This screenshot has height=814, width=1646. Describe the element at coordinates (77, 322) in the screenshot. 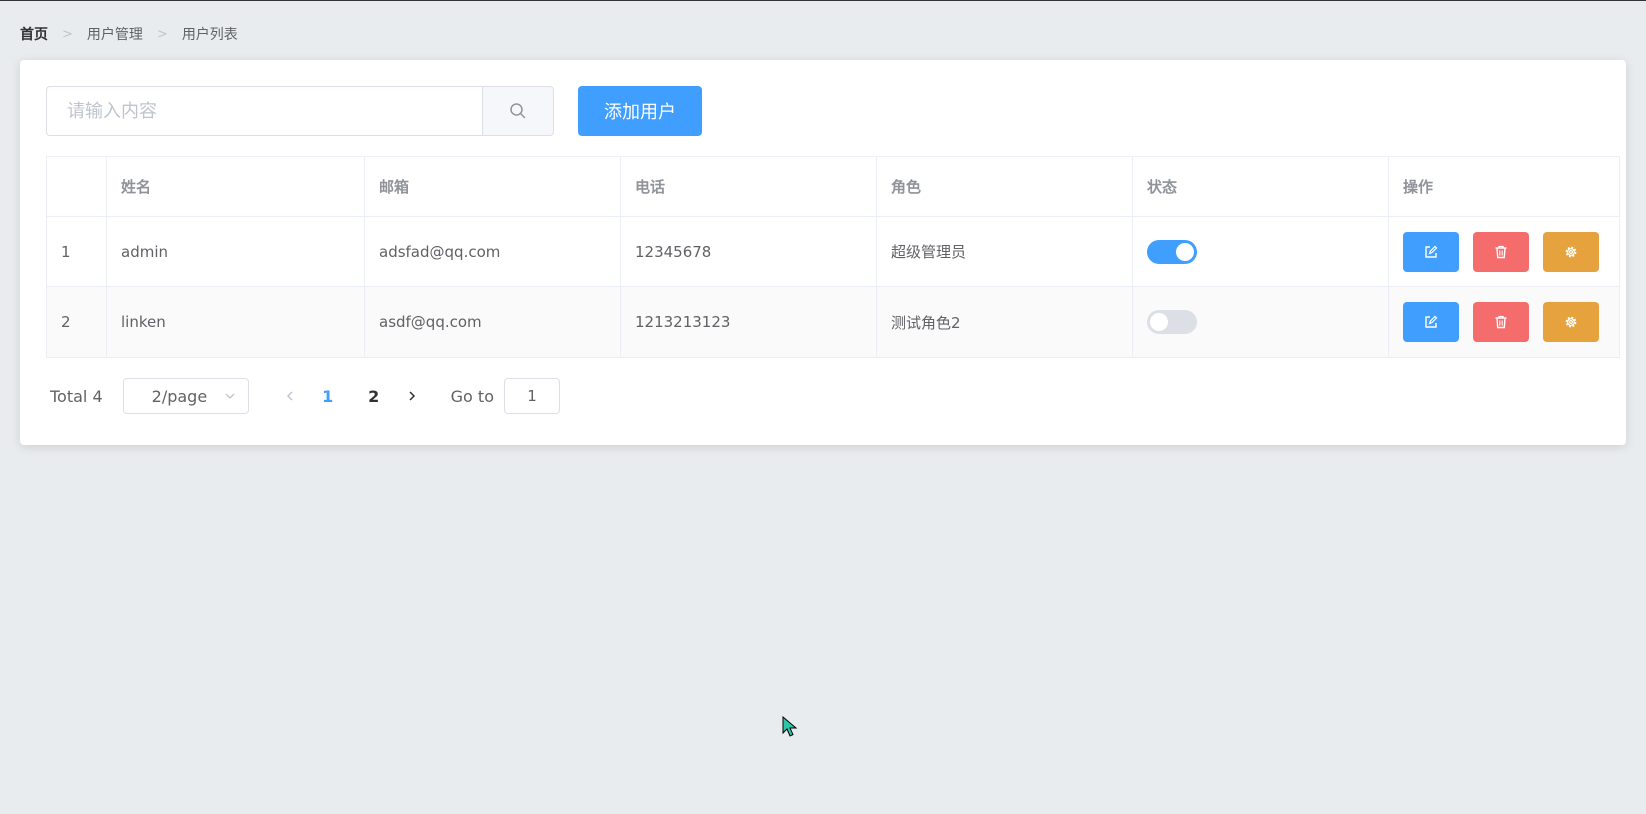

I see `row-index: 2` at that location.